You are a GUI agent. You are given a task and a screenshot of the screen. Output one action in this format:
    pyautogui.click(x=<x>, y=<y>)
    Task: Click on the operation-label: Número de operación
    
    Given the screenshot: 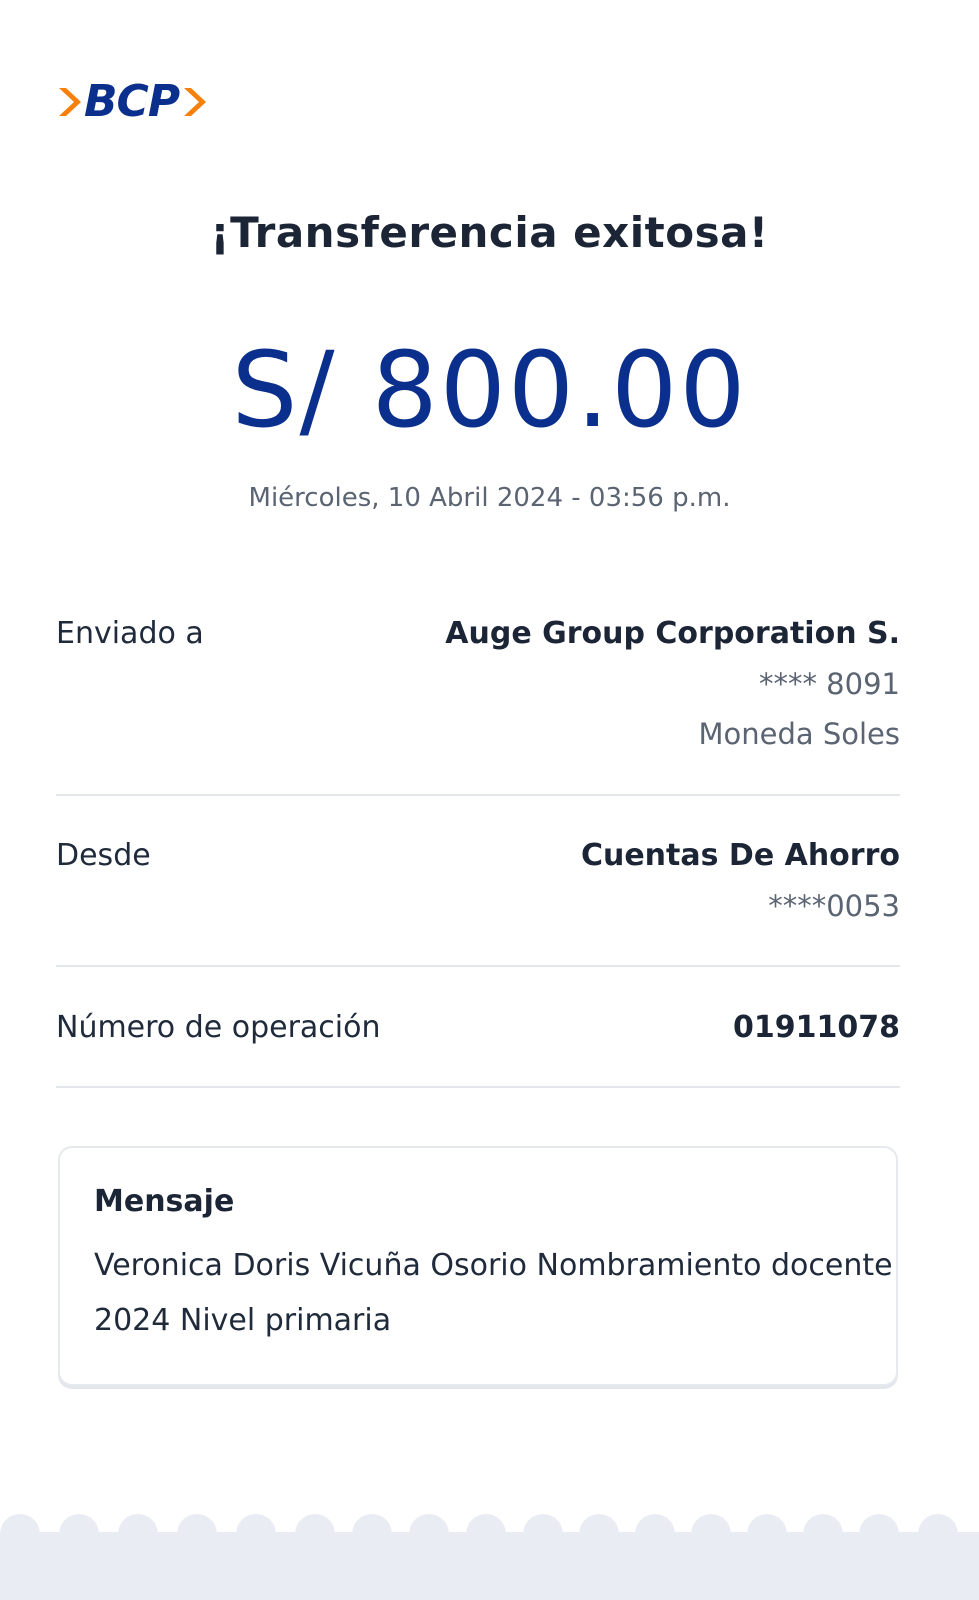 What is the action you would take?
    pyautogui.click(x=218, y=1027)
    